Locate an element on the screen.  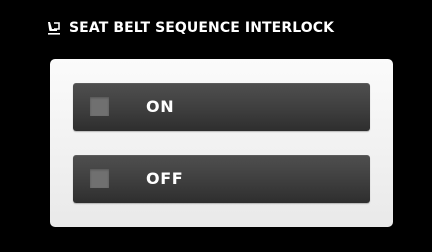
seat-belt-icon is located at coordinates (54, 28).